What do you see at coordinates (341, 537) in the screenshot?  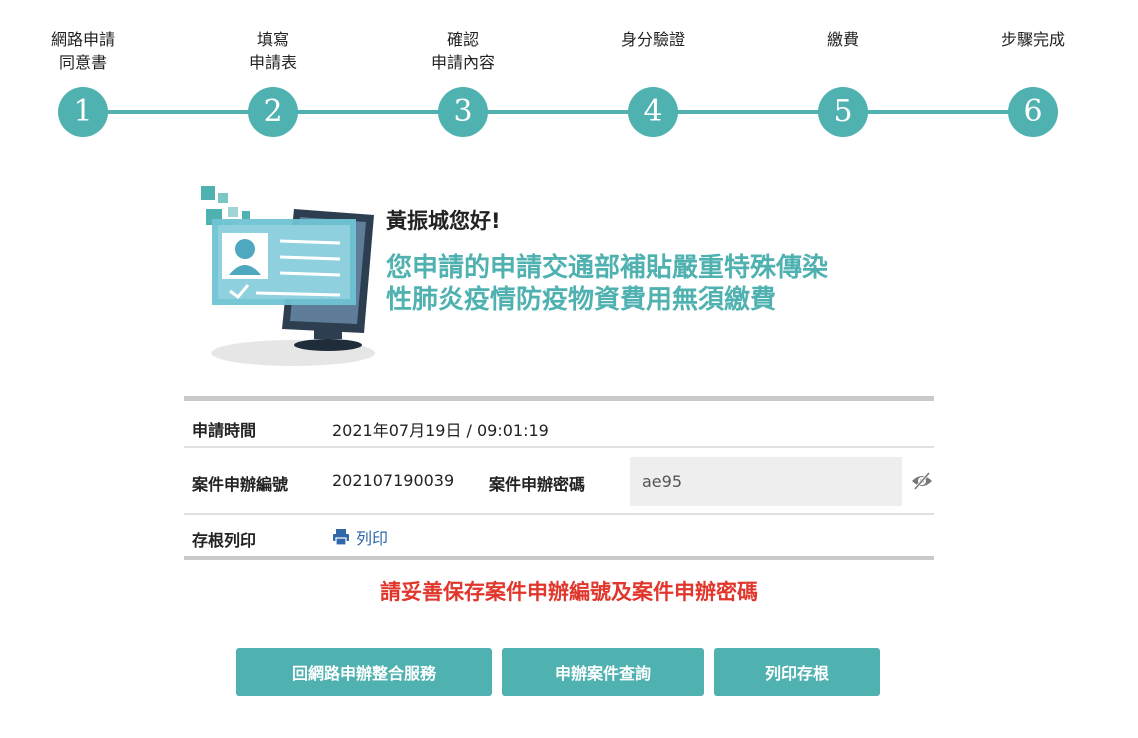 I see `printer-icon` at bounding box center [341, 537].